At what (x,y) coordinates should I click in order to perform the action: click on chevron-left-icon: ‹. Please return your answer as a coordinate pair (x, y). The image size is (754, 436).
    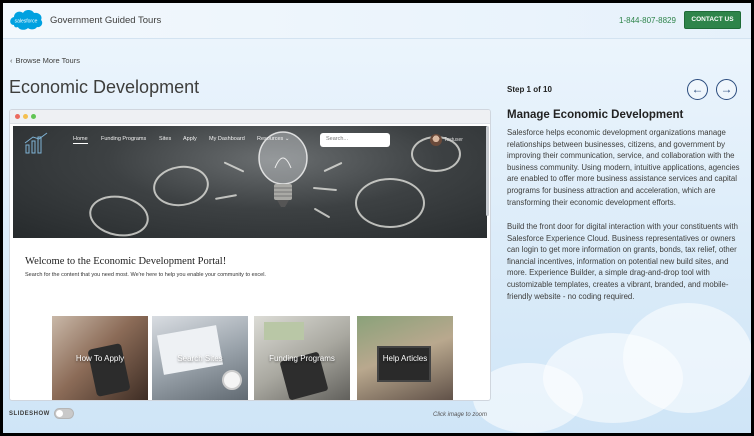
    Looking at the image, I should click on (11, 60).